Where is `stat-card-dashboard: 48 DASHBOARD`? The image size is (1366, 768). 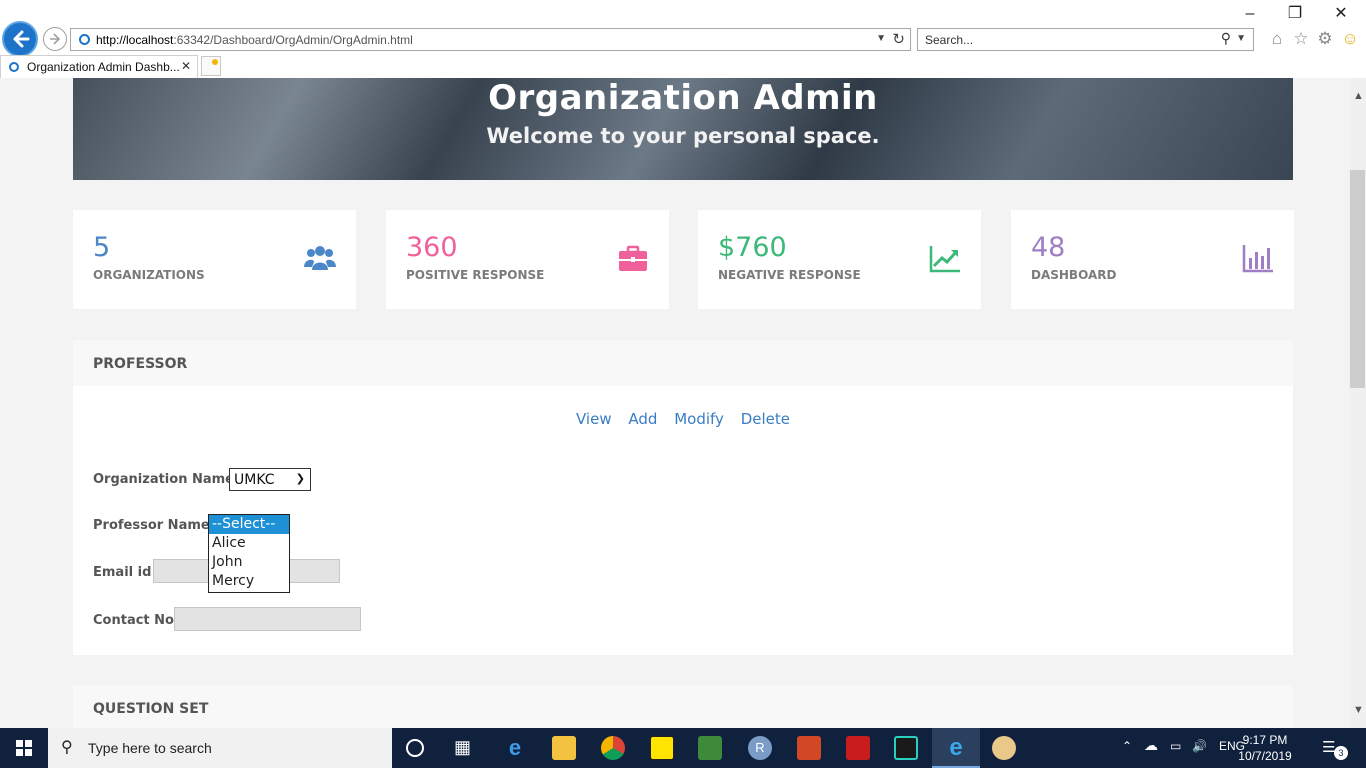 stat-card-dashboard: 48 DASHBOARD is located at coordinates (1152, 259).